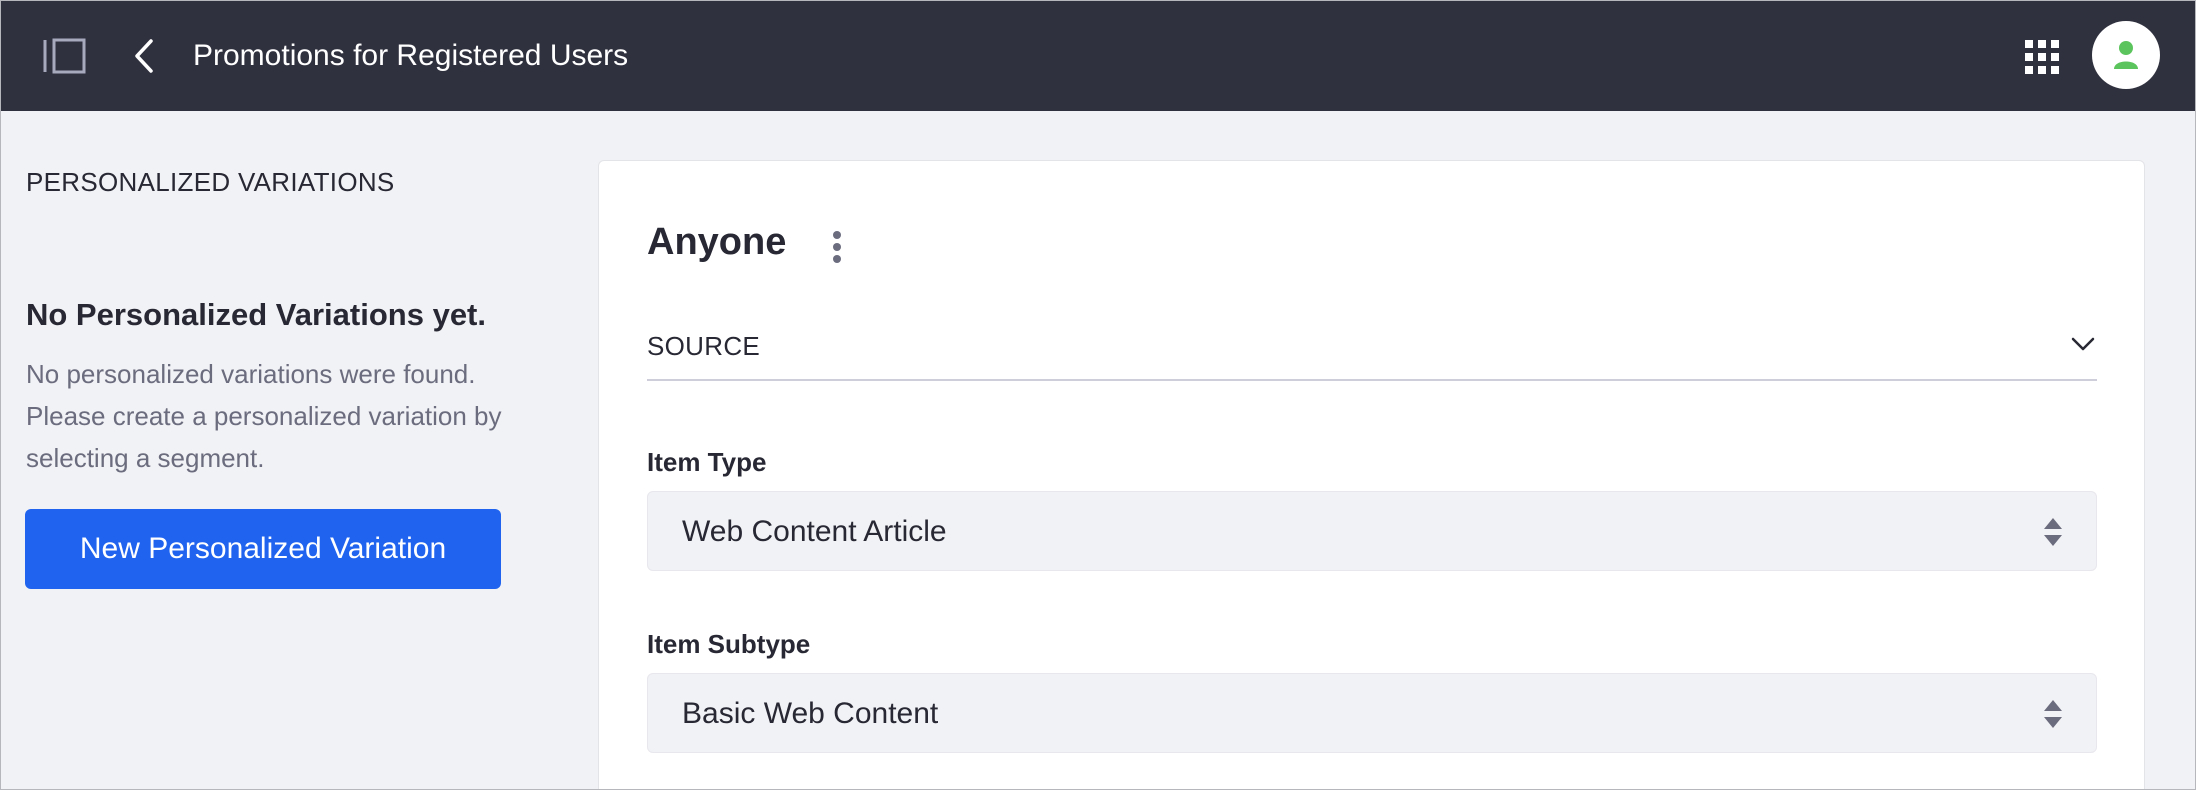 This screenshot has height=790, width=2196. Describe the element at coordinates (256, 314) in the screenshot. I see `empty-state-title: No Personalized Variations yet.` at that location.